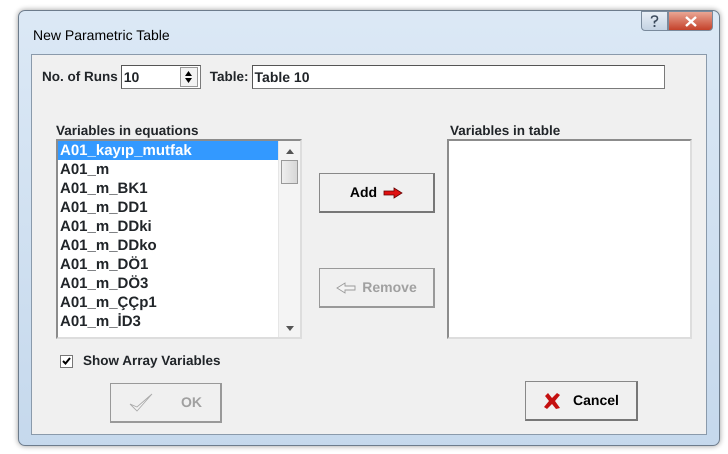 The width and height of the screenshot is (728, 454). What do you see at coordinates (141, 402) in the screenshot?
I see `checkmark-icon` at bounding box center [141, 402].